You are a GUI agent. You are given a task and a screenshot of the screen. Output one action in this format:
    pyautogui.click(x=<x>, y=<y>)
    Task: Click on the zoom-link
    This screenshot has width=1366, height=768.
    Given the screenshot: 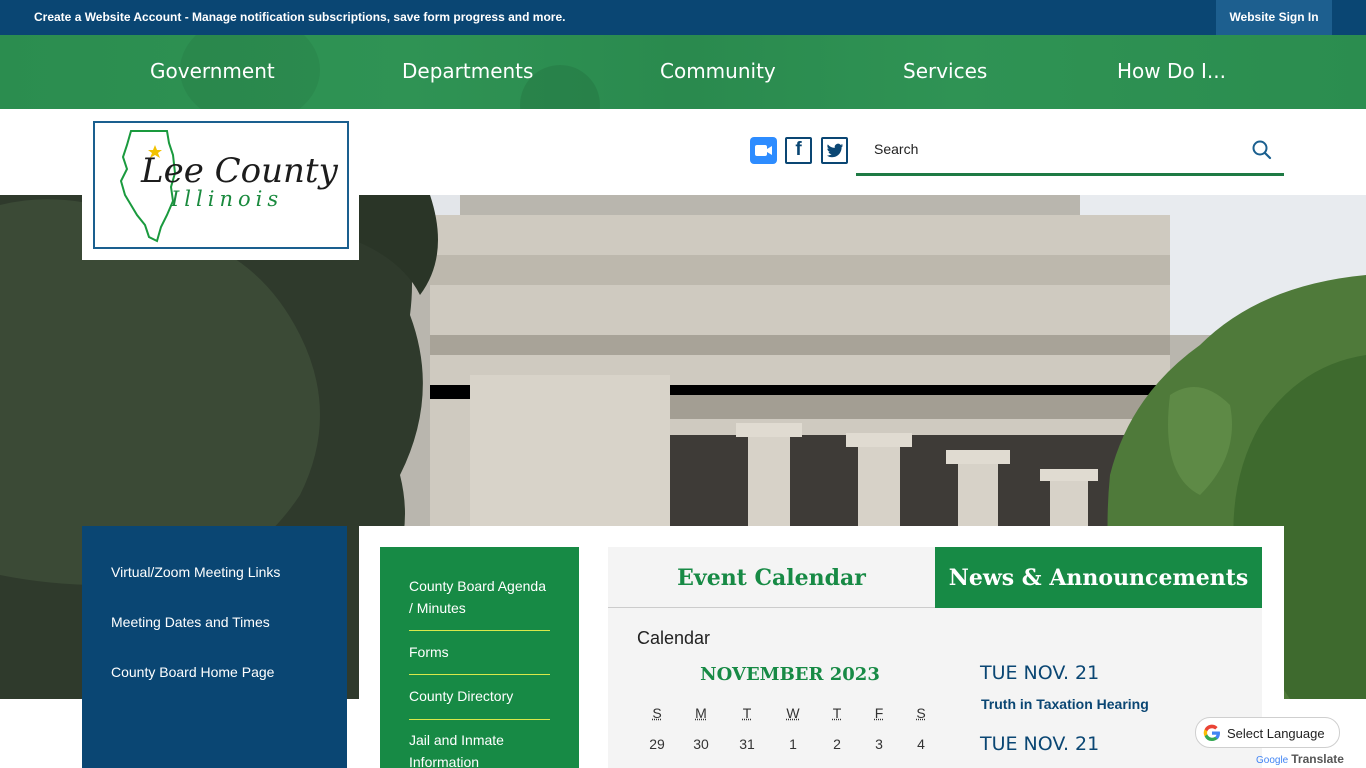 What is the action you would take?
    pyautogui.click(x=763, y=150)
    